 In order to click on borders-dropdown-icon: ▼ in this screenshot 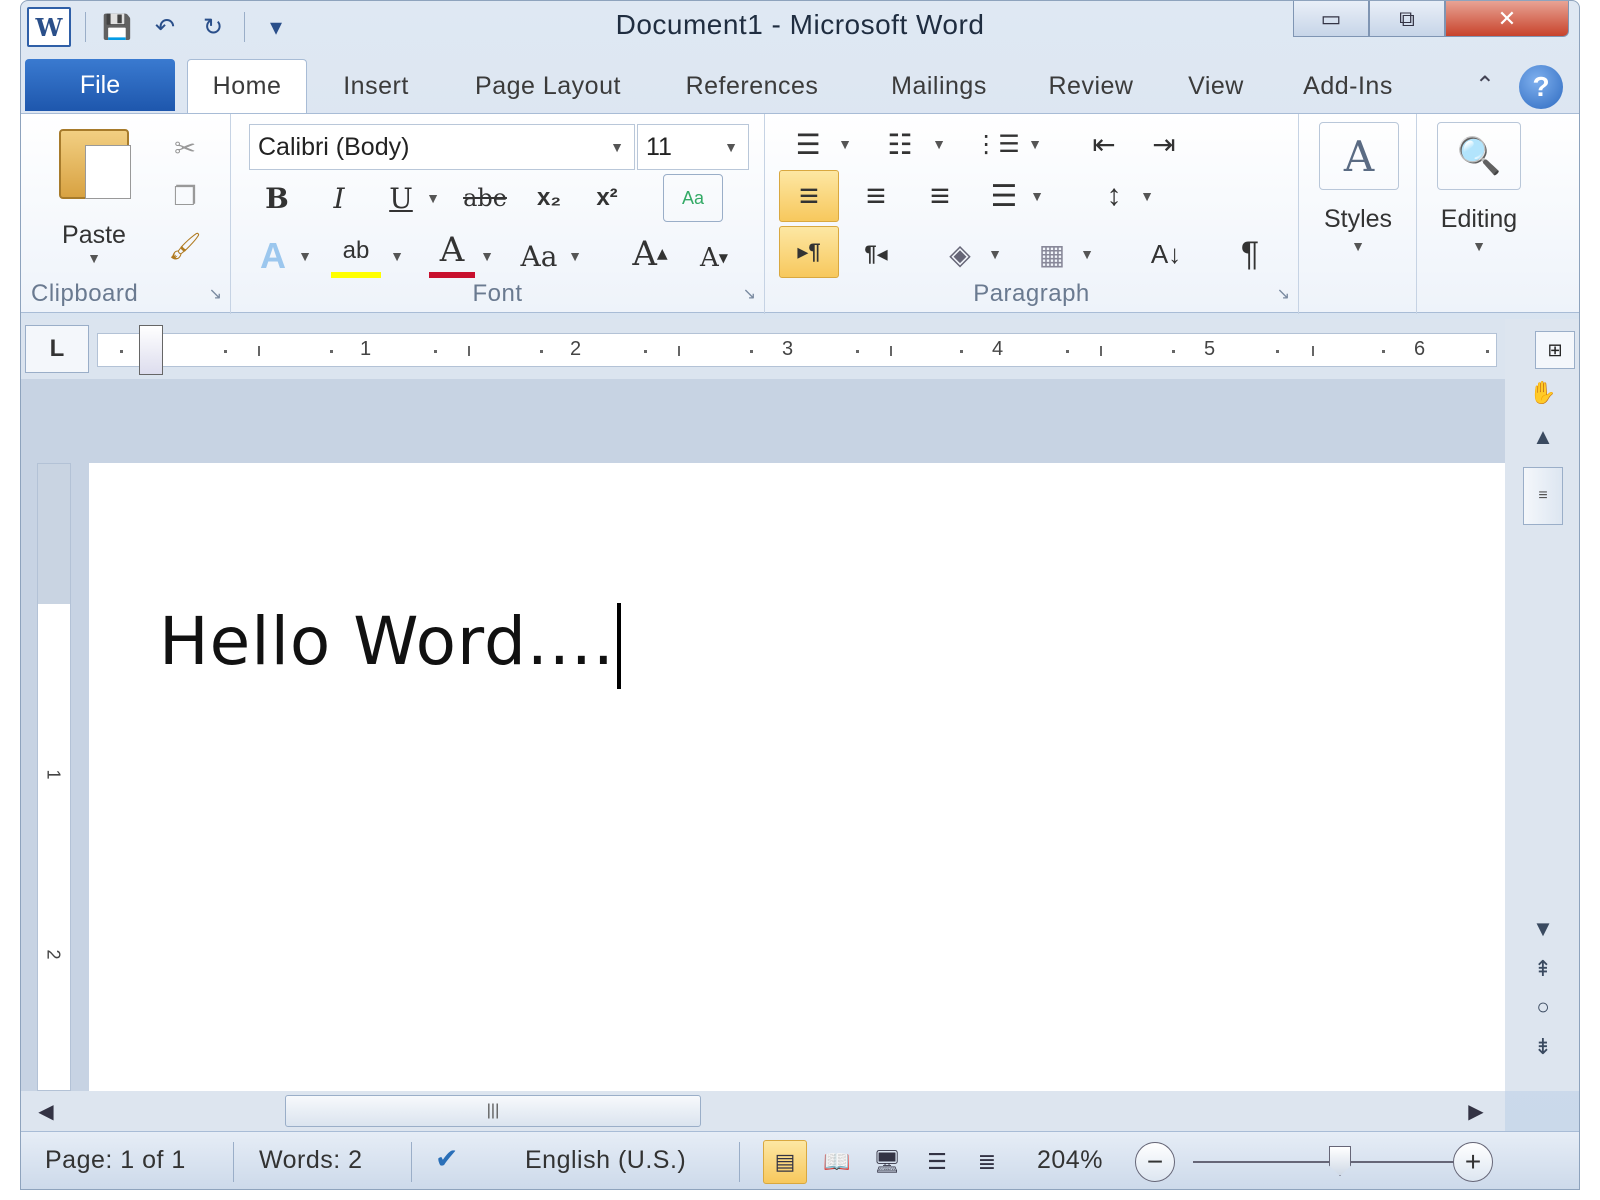, I will do `click(1087, 254)`.